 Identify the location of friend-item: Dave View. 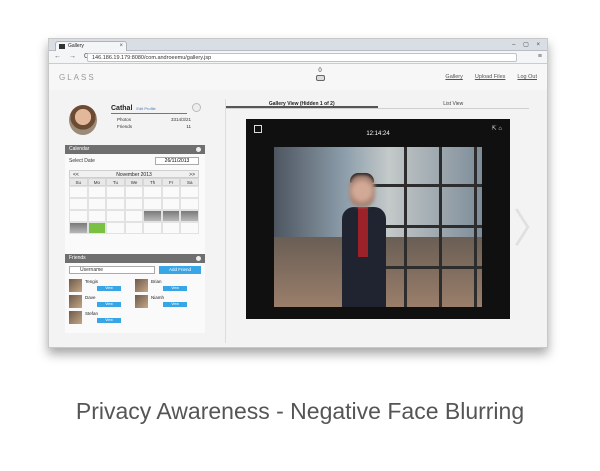
(99, 302).